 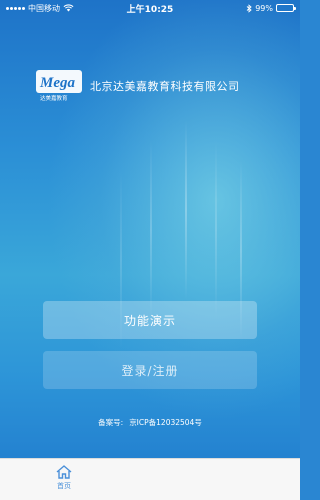 I want to click on home-icon, so click(x=64, y=472).